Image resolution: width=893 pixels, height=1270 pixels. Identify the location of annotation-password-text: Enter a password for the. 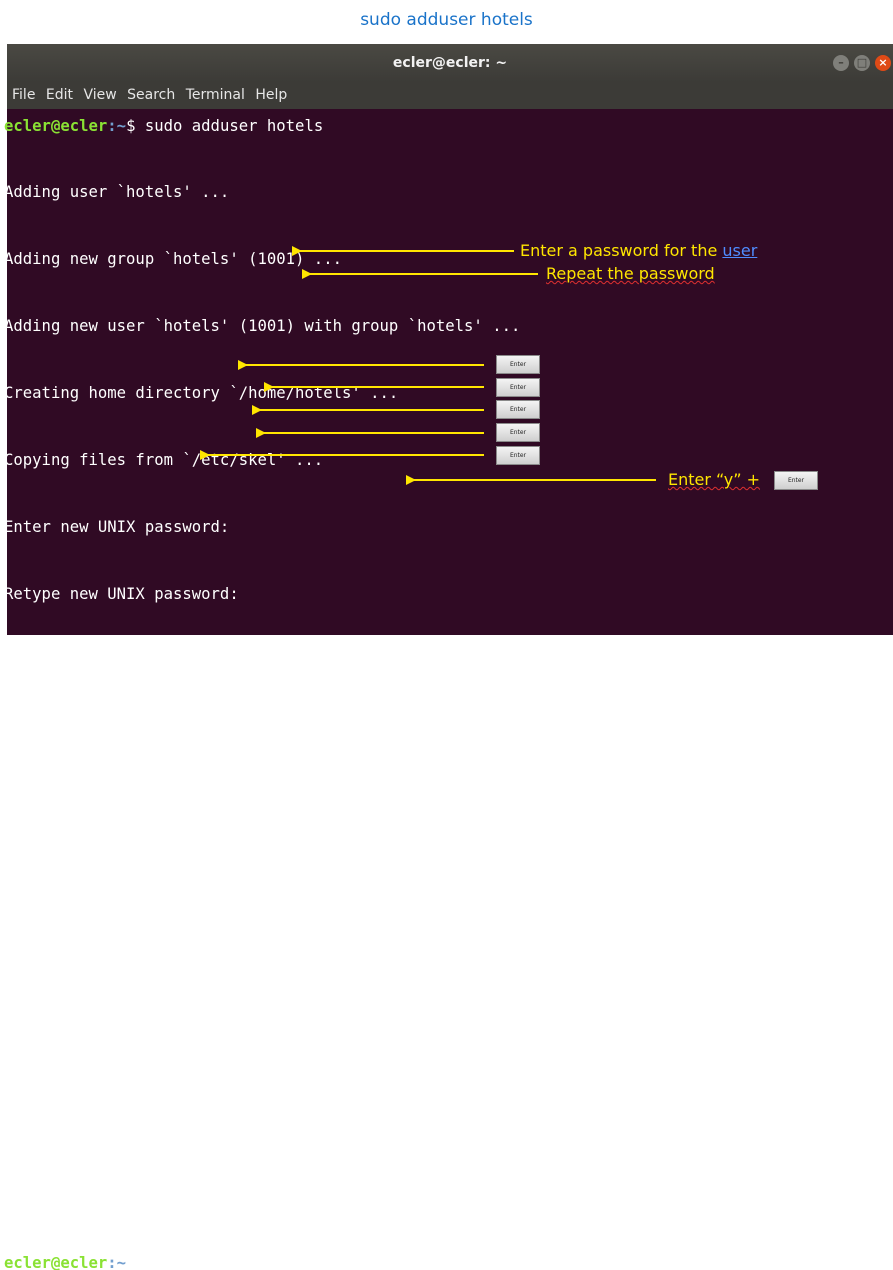
(621, 250).